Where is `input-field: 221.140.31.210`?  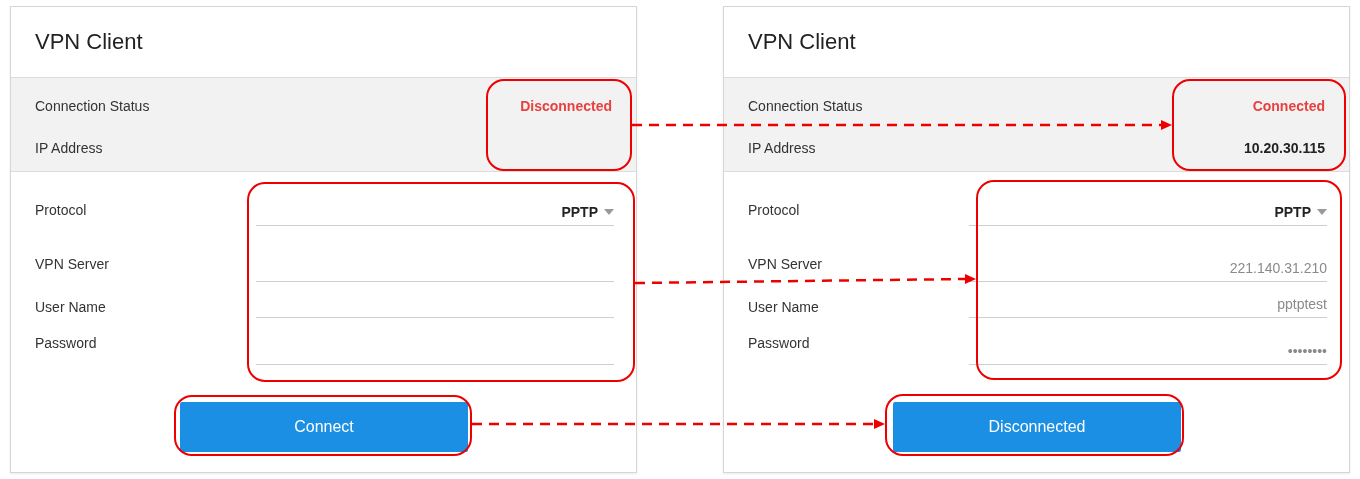
input-field: 221.140.31.210 is located at coordinates (1148, 270).